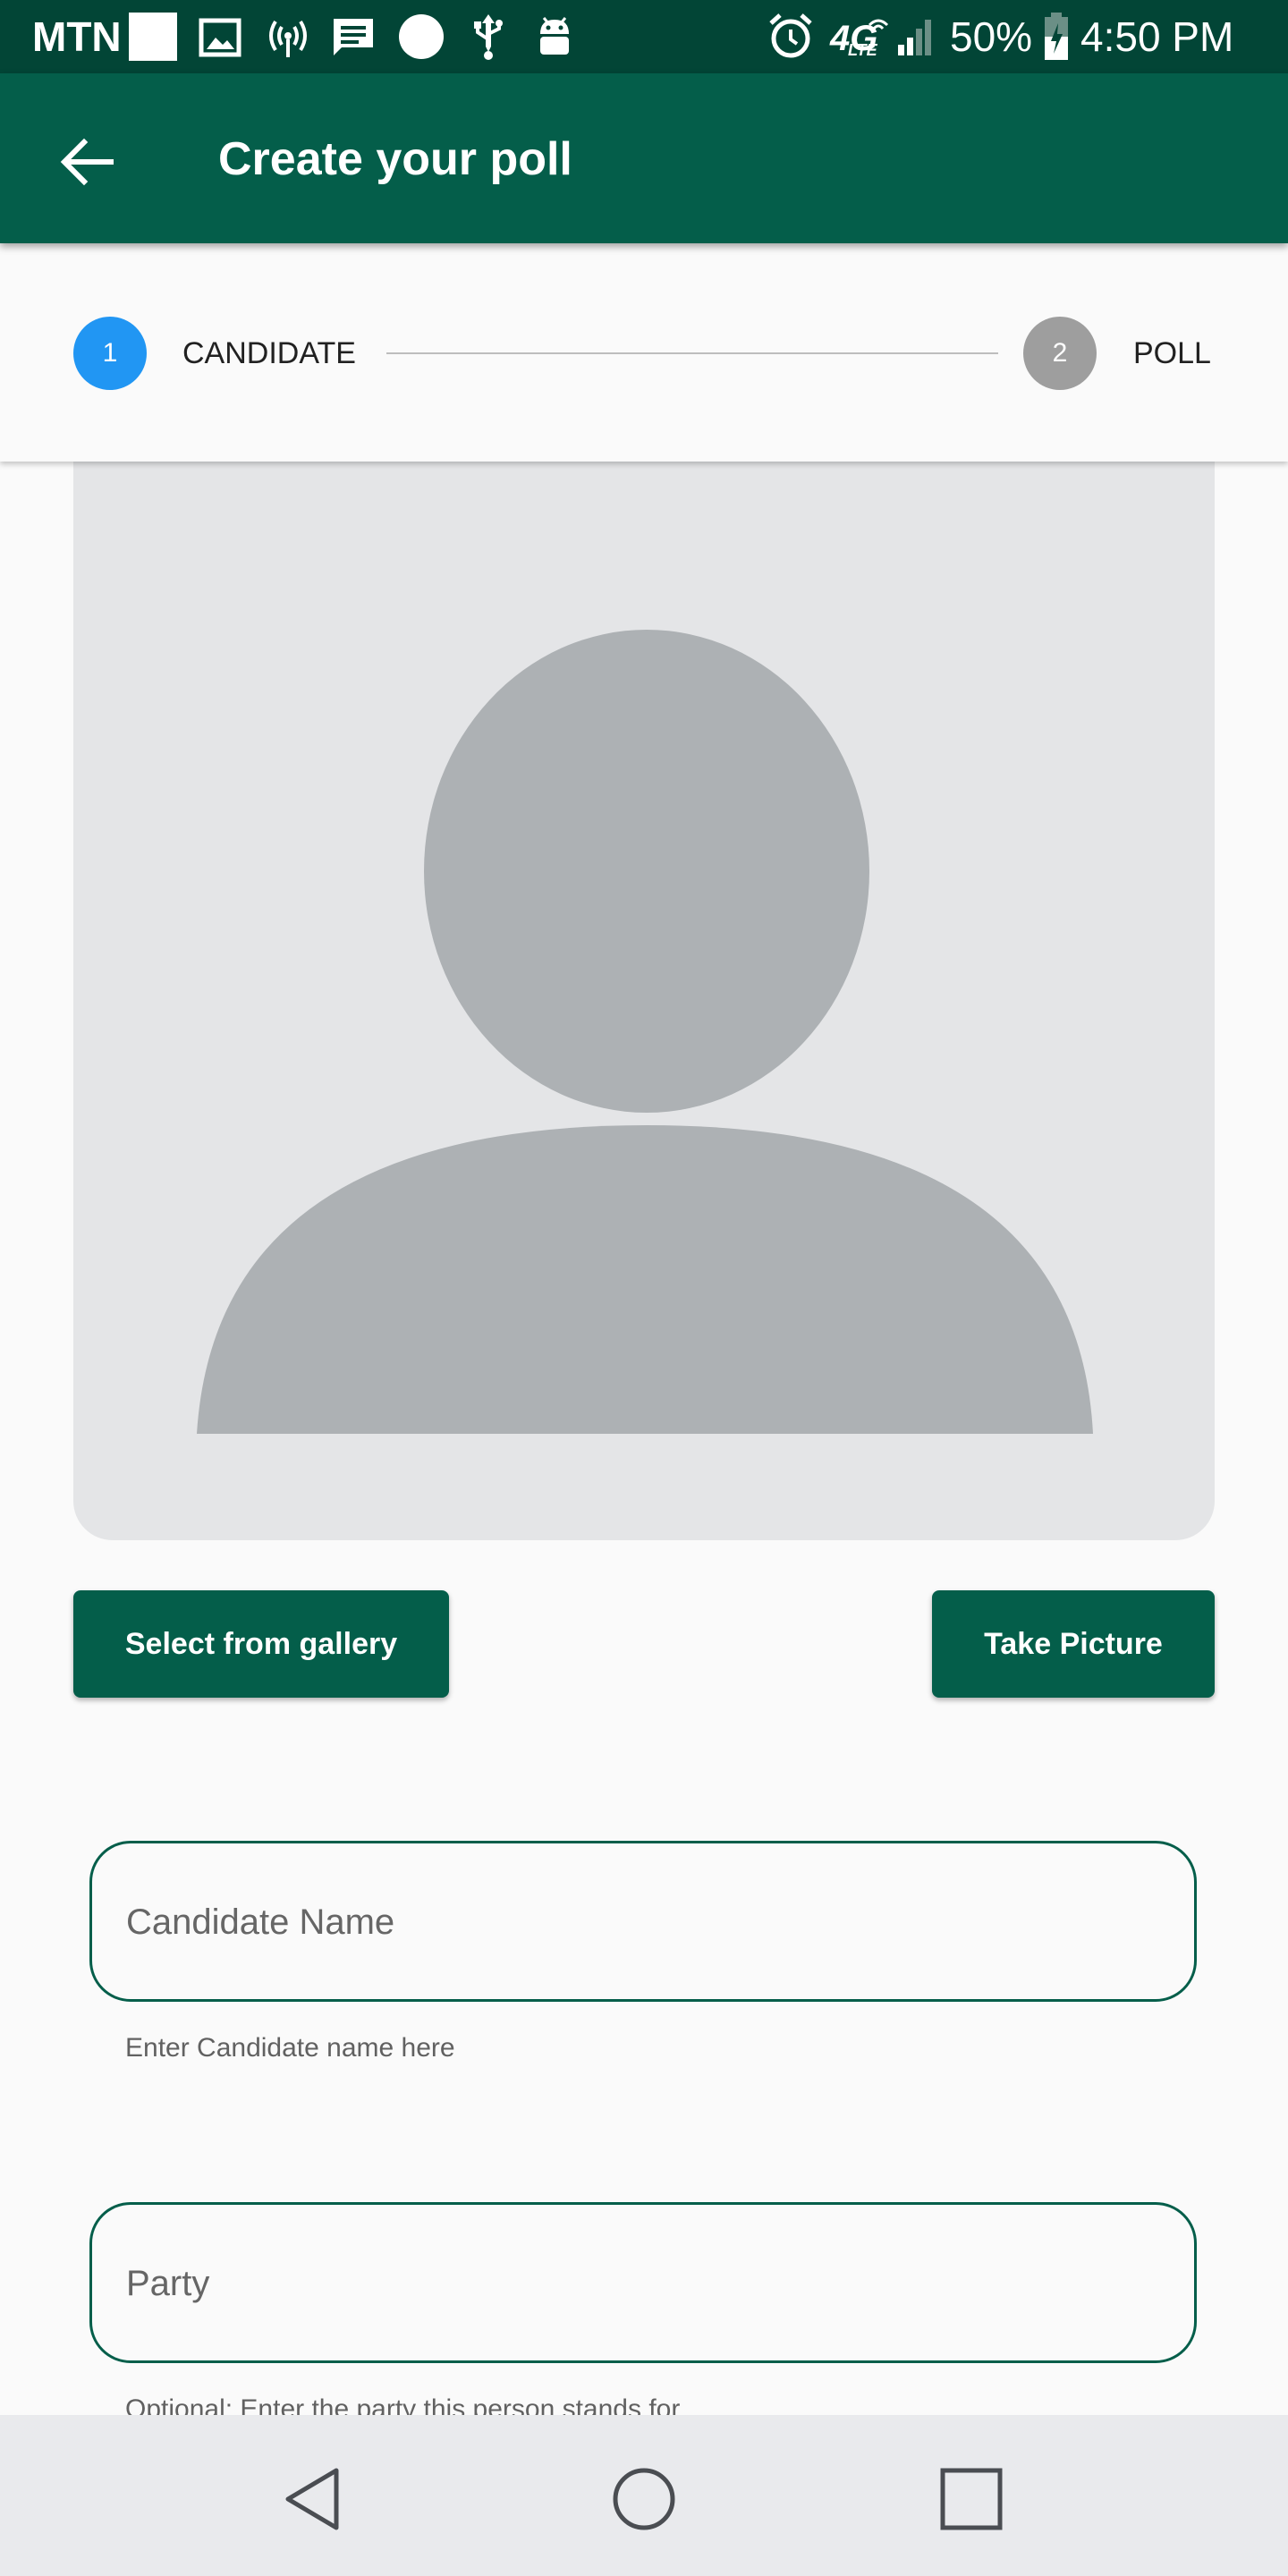 This screenshot has height=2576, width=1288. Describe the element at coordinates (77, 36) in the screenshot. I see `carrier-name: MTN` at that location.